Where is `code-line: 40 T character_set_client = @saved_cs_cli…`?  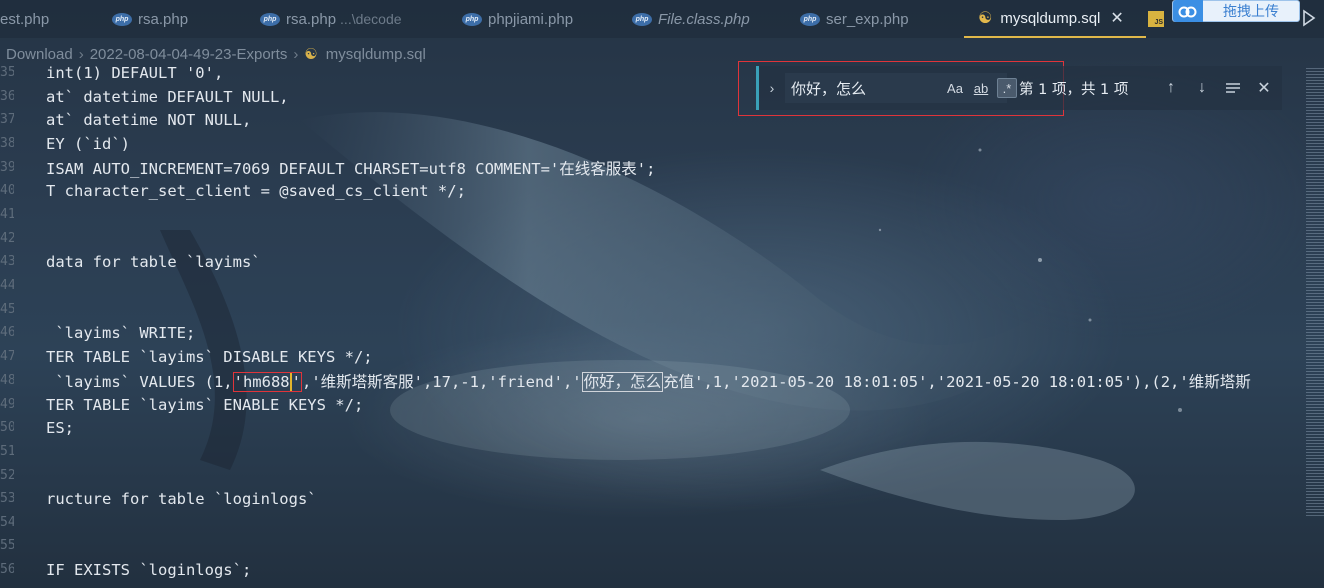 code-line: 40 T character_set_client = @saved_cs_cli… is located at coordinates (653, 190).